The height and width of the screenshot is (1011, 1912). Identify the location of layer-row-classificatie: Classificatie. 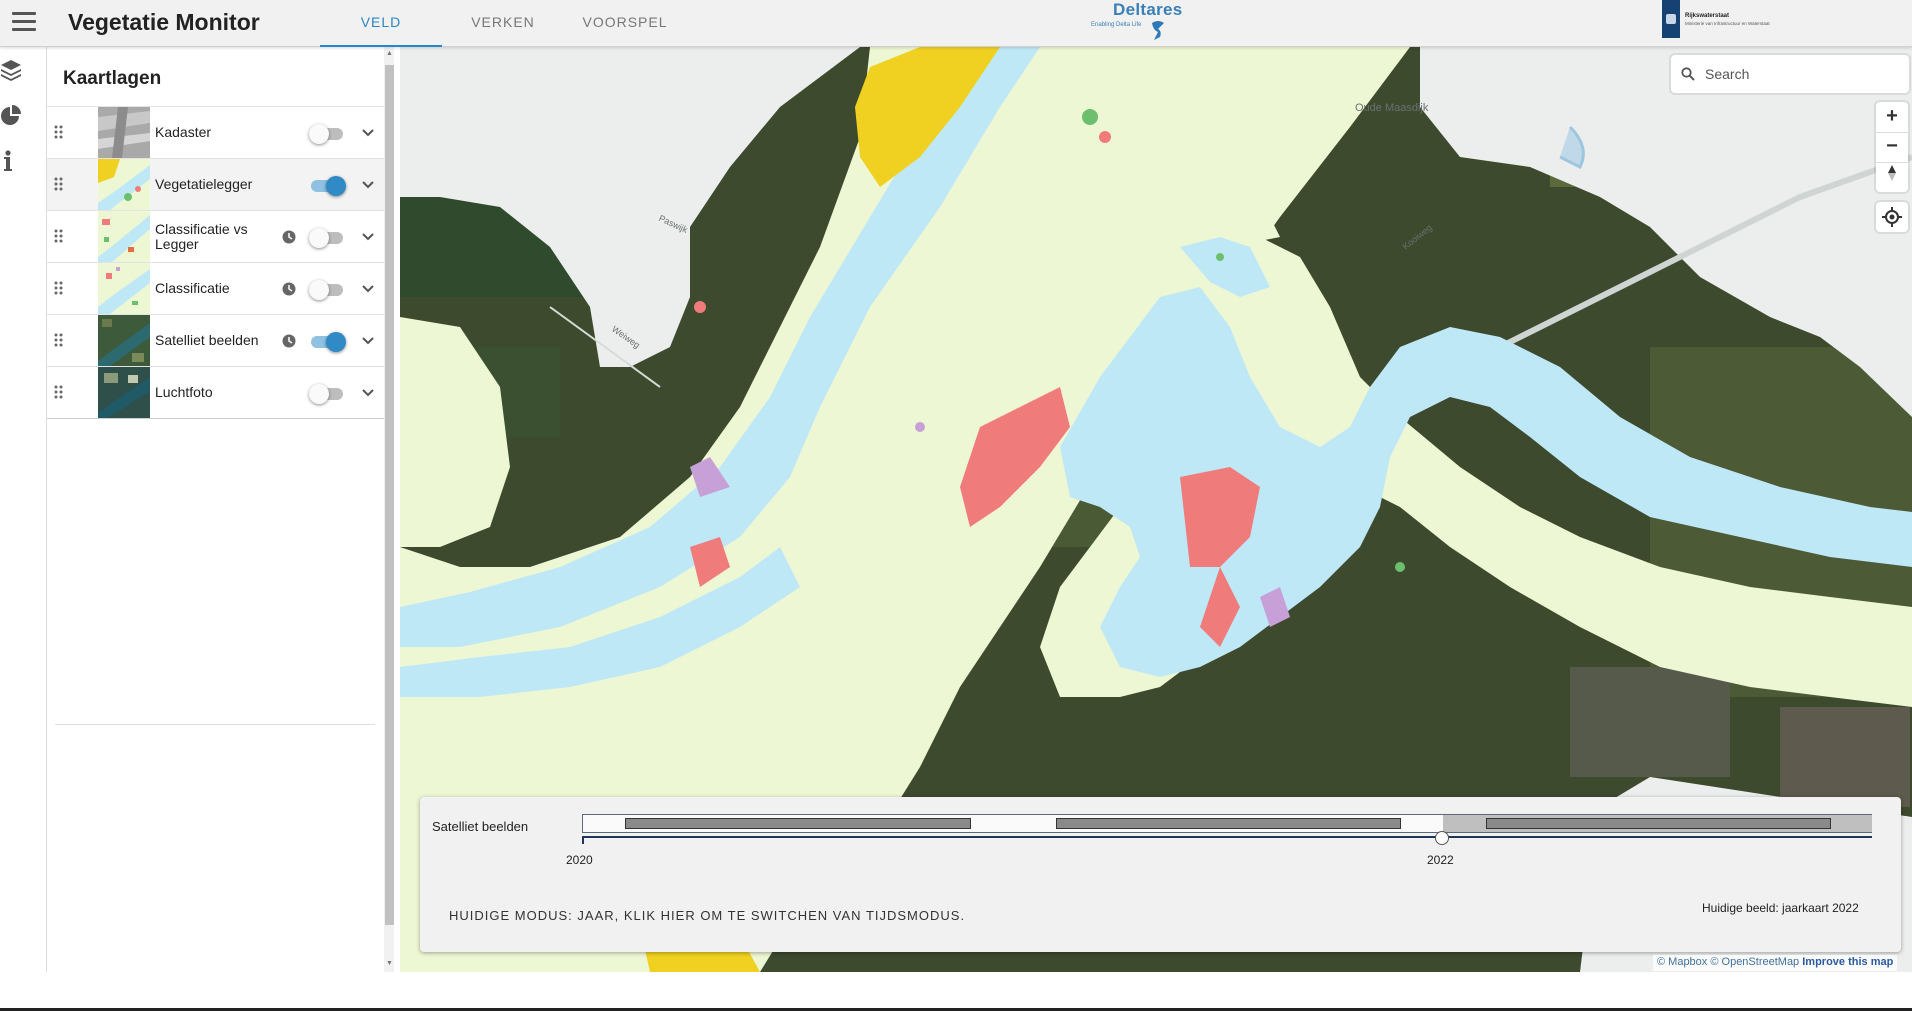
(215, 288).